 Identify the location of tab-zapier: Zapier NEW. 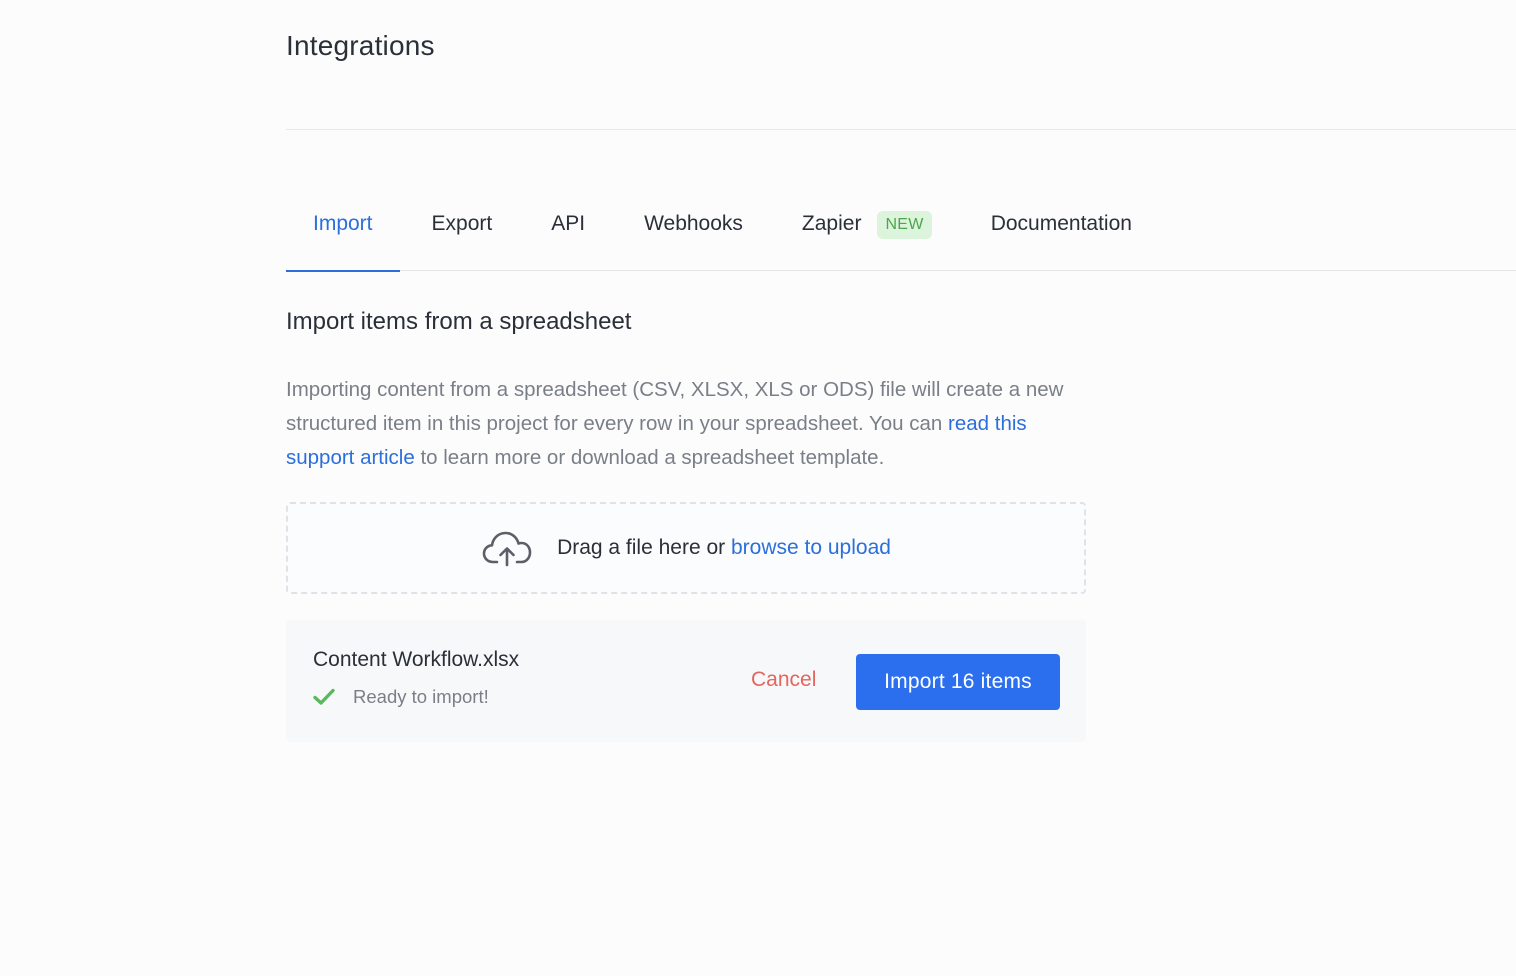
(867, 235).